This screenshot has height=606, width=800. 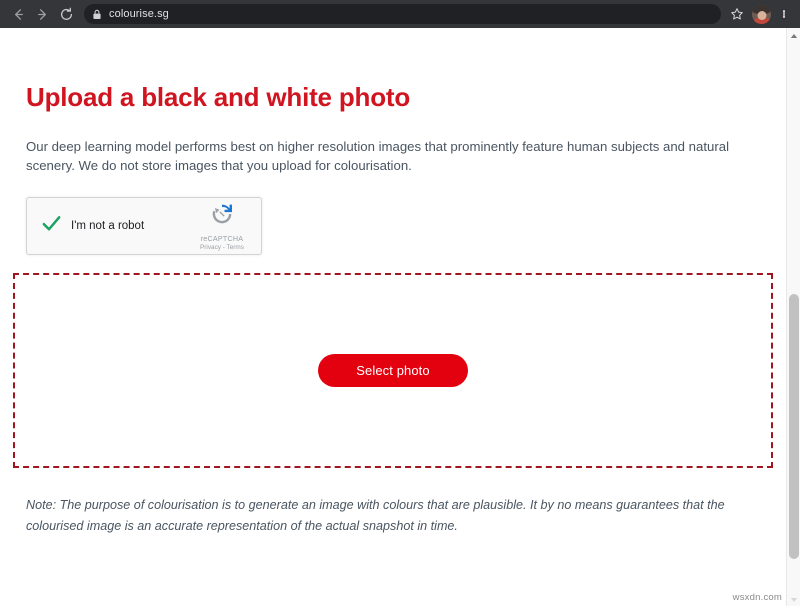 I want to click on lock-icon, so click(x=97, y=14).